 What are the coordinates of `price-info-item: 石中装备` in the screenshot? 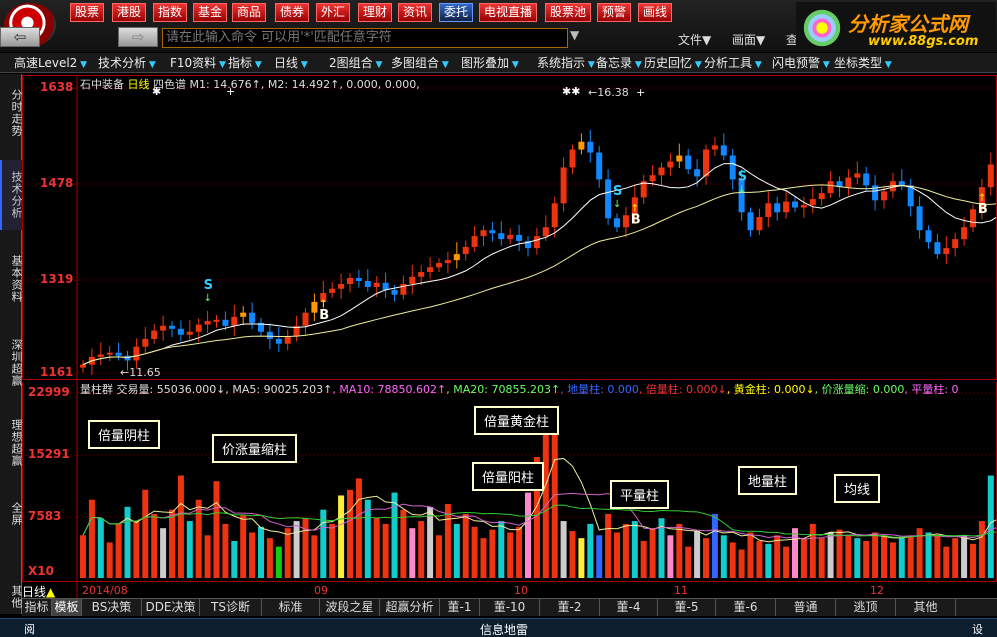 It's located at (104, 84).